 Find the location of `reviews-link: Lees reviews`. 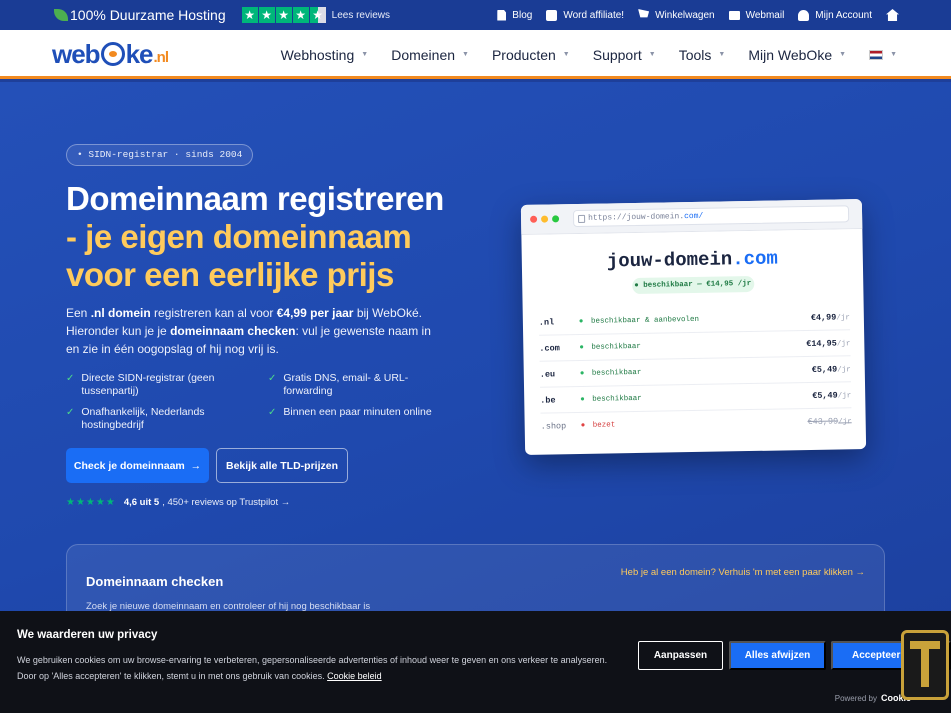

reviews-link: Lees reviews is located at coordinates (361, 15).